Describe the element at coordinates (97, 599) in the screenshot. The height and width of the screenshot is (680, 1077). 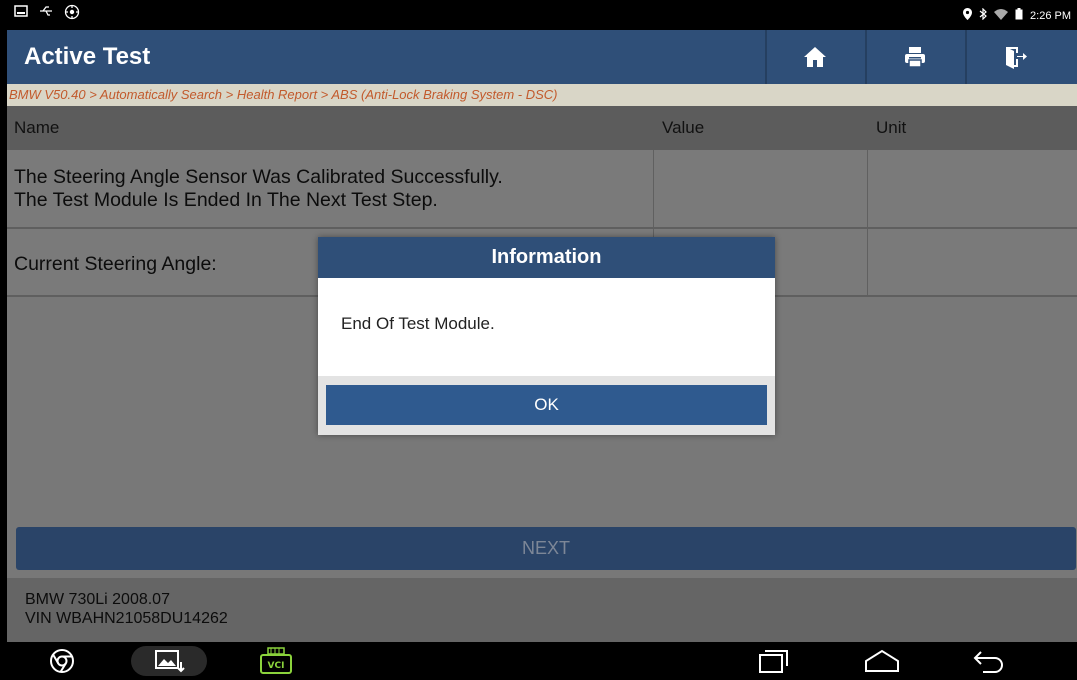
I see `vehicle-model: BMW 730Li 2008.07` at that location.